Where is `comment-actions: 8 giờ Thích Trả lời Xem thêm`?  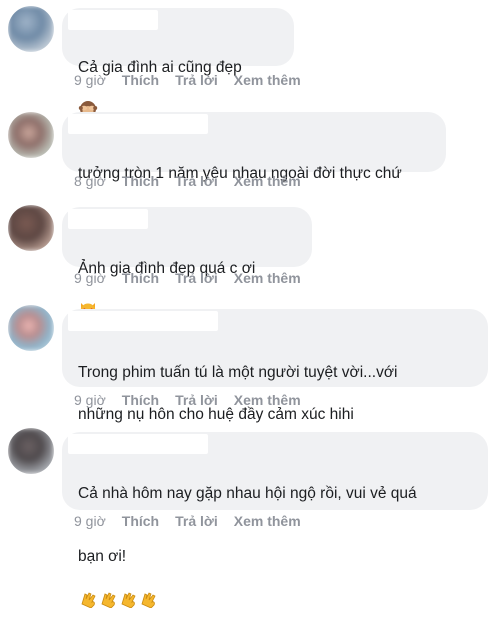
comment-actions: 8 giờ Thích Trả lời Xem thêm is located at coordinates (195, 181).